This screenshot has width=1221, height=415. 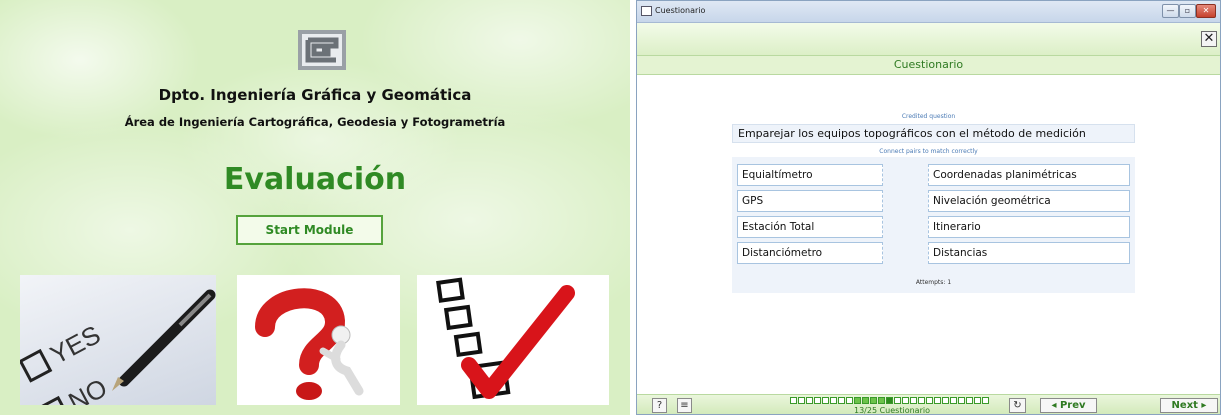 I want to click on match-left-item: Equialtímetro, so click(x=810, y=175).